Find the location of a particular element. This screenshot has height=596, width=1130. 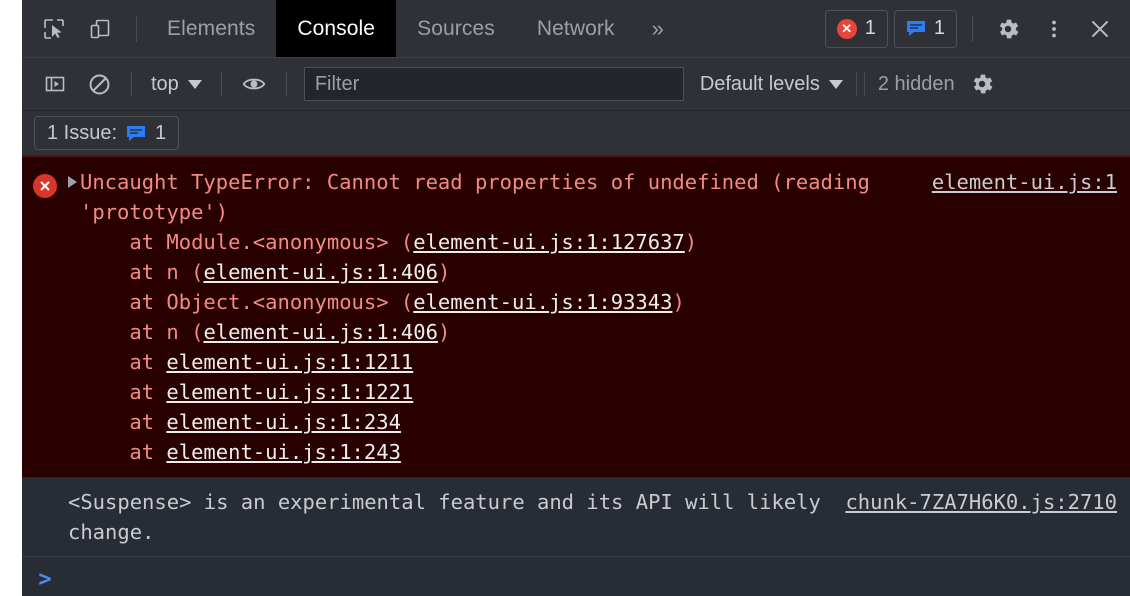

info-source-link: chunk-7ZA7H6K0.js:2710 is located at coordinates (983, 502).